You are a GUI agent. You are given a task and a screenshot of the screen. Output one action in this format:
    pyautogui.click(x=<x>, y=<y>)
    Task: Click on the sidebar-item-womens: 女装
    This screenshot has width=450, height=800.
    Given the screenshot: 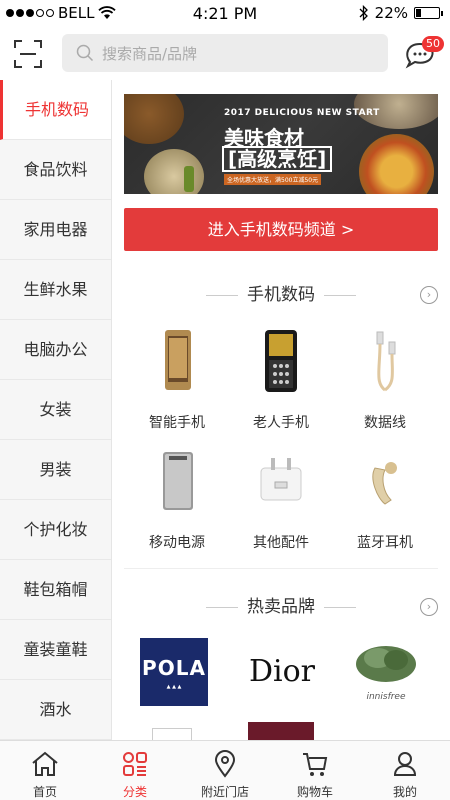 What is the action you would take?
    pyautogui.click(x=55, y=410)
    